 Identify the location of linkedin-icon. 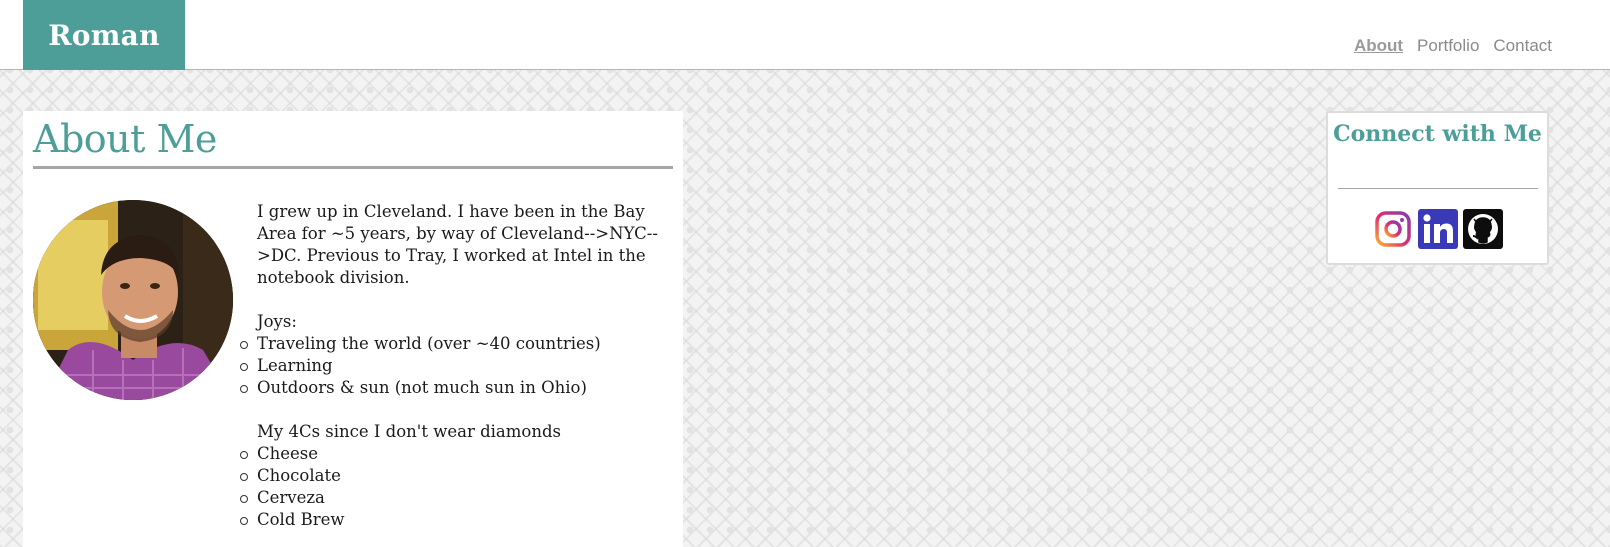
(1437, 229).